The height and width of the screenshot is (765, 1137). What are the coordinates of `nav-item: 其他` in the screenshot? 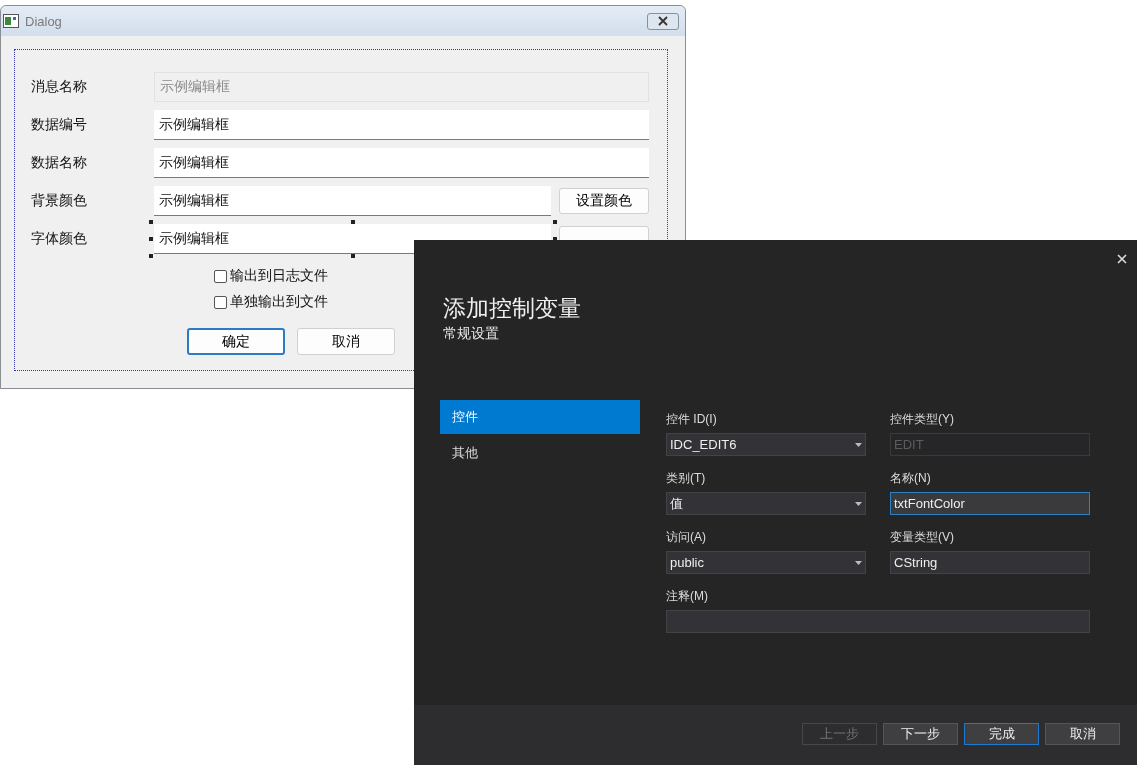 It's located at (540, 453).